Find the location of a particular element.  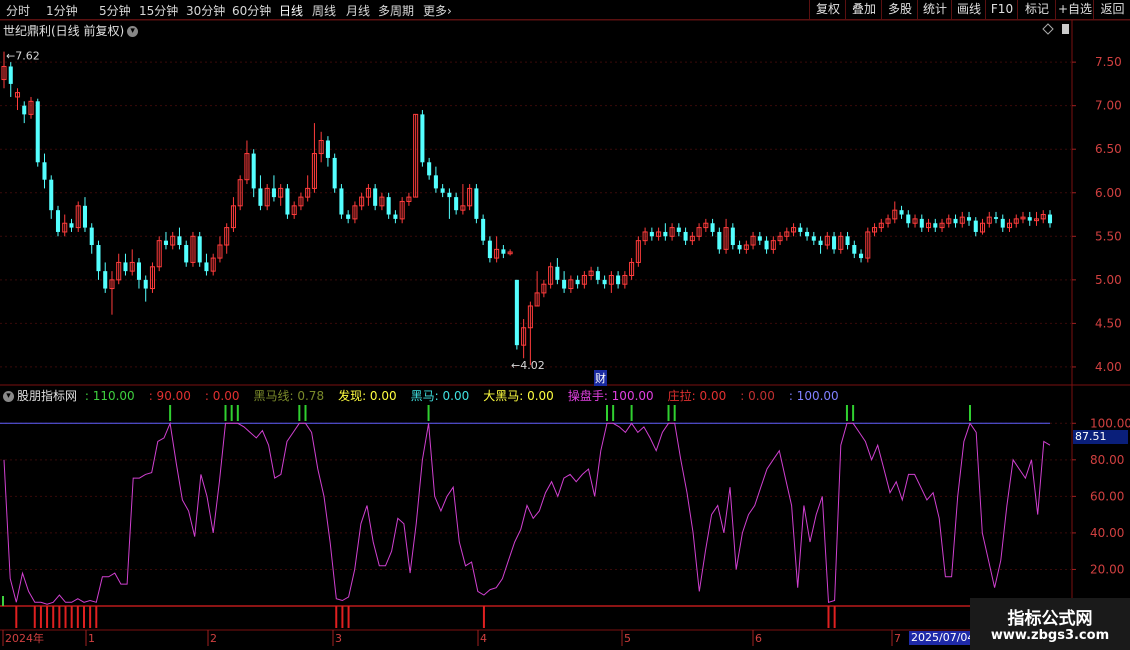

stock-title: 世纪鼎利(日线 前复权) ▾ is located at coordinates (71, 30).